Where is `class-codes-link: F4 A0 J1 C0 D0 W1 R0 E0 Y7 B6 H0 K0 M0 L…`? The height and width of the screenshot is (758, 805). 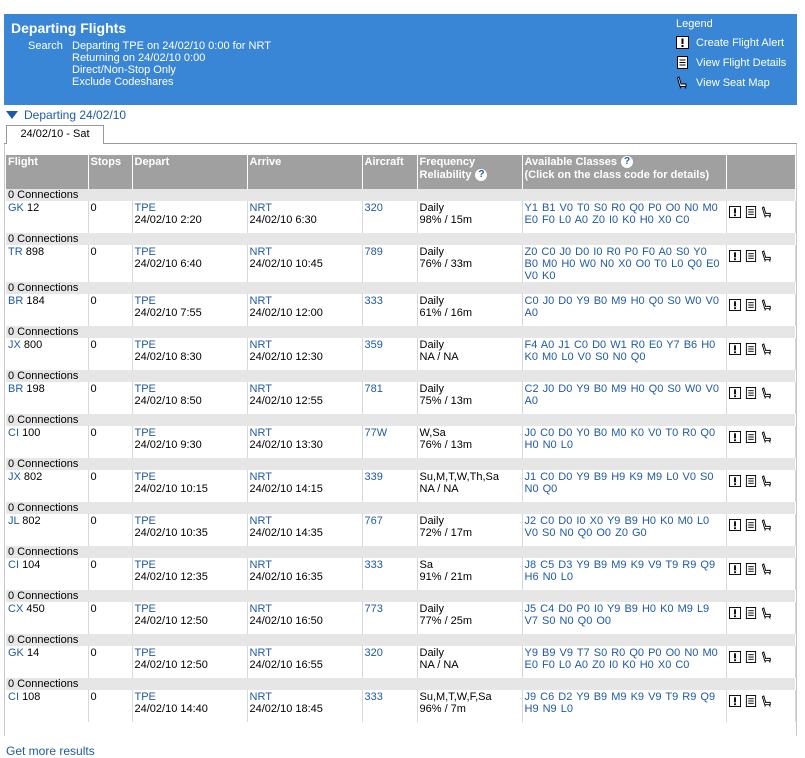
class-codes-link: F4 A0 J1 C0 D0 W1 R0 E0 Y7 B6 H0 K0 M0 L… is located at coordinates (620, 351).